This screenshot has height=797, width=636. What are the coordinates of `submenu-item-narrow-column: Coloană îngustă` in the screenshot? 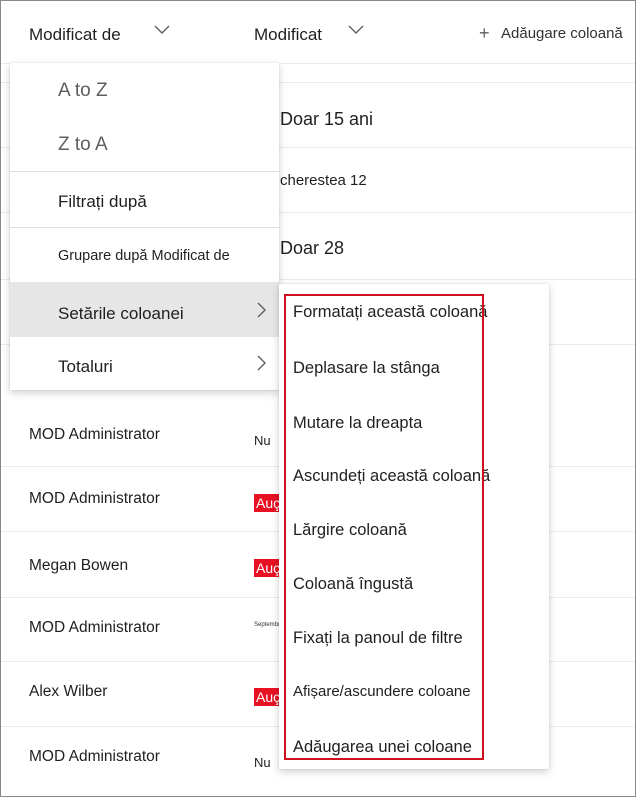 It's located at (353, 584).